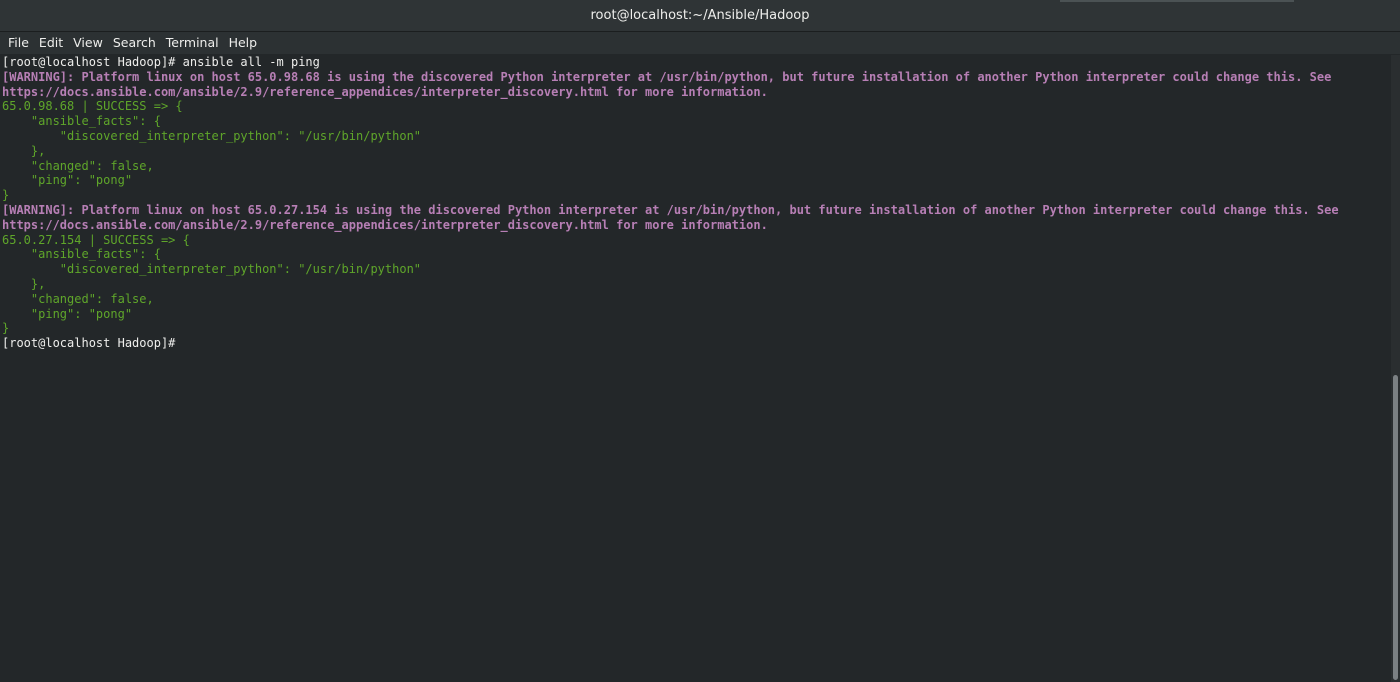 Image resolution: width=1400 pixels, height=682 pixels. Describe the element at coordinates (92, 106) in the screenshot. I see `terminal-line: 65.0.98.68 | SUCCESS => {` at that location.